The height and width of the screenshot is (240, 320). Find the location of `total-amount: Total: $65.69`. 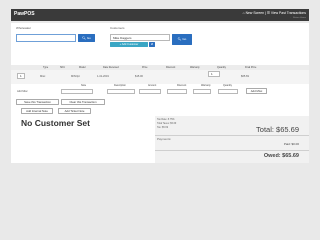

total-amount: Total: $65.69 is located at coordinates (277, 129).